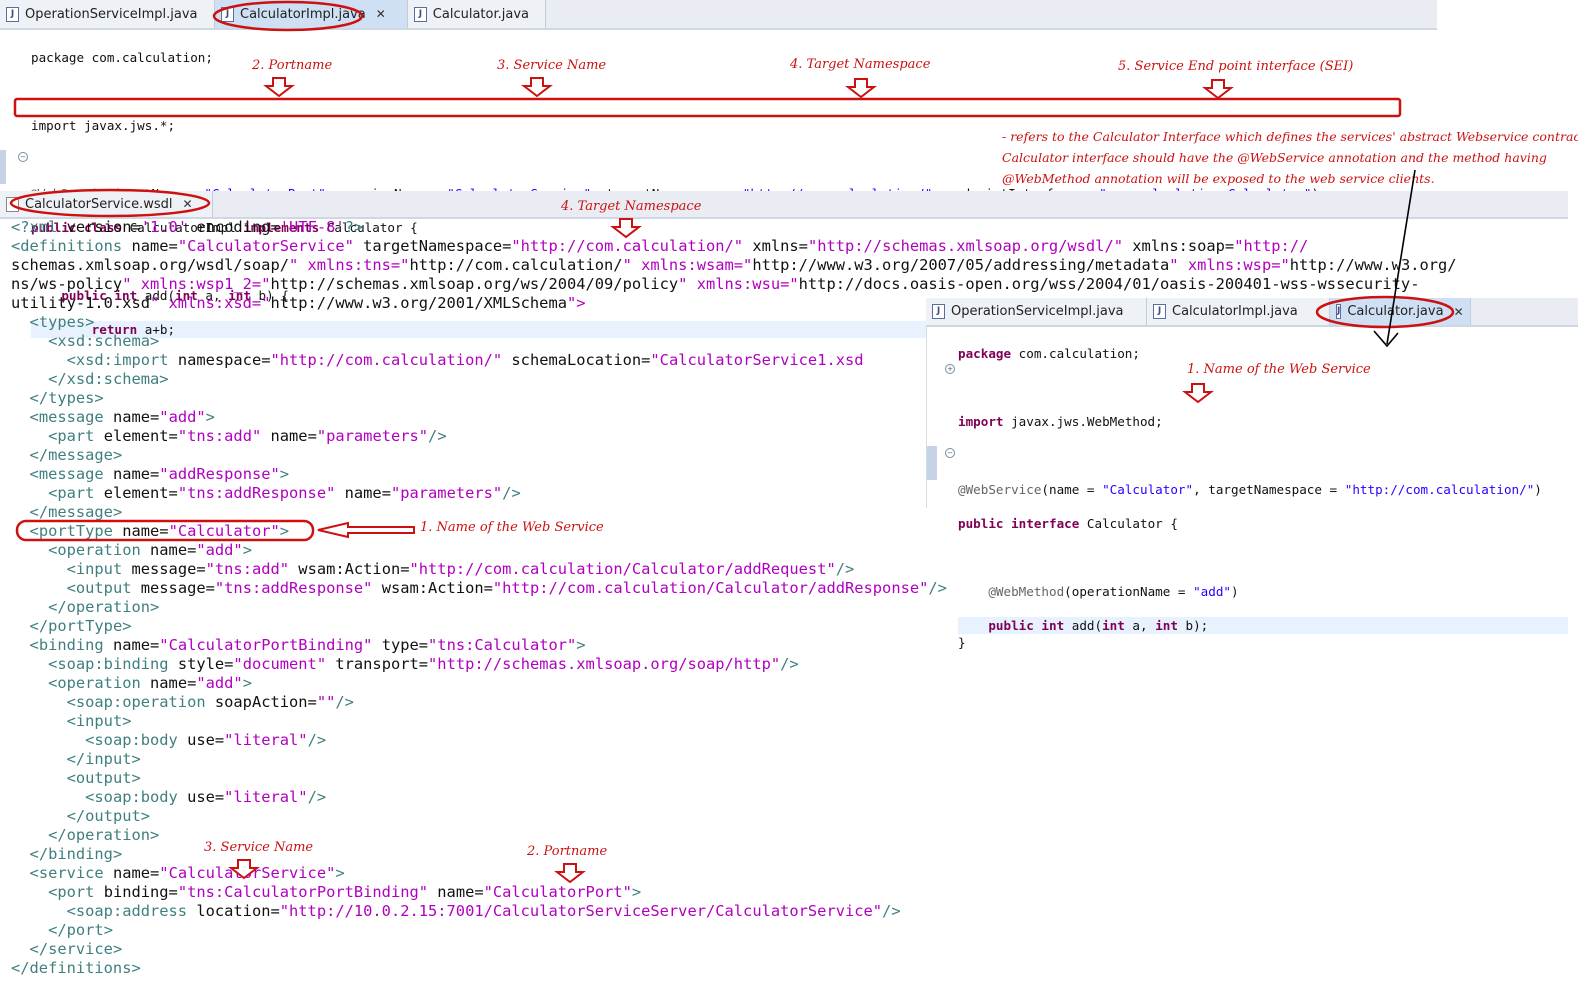 This screenshot has height=990, width=1578. I want to click on code-text: javax.jws.WebMethod;, so click(1083, 421).